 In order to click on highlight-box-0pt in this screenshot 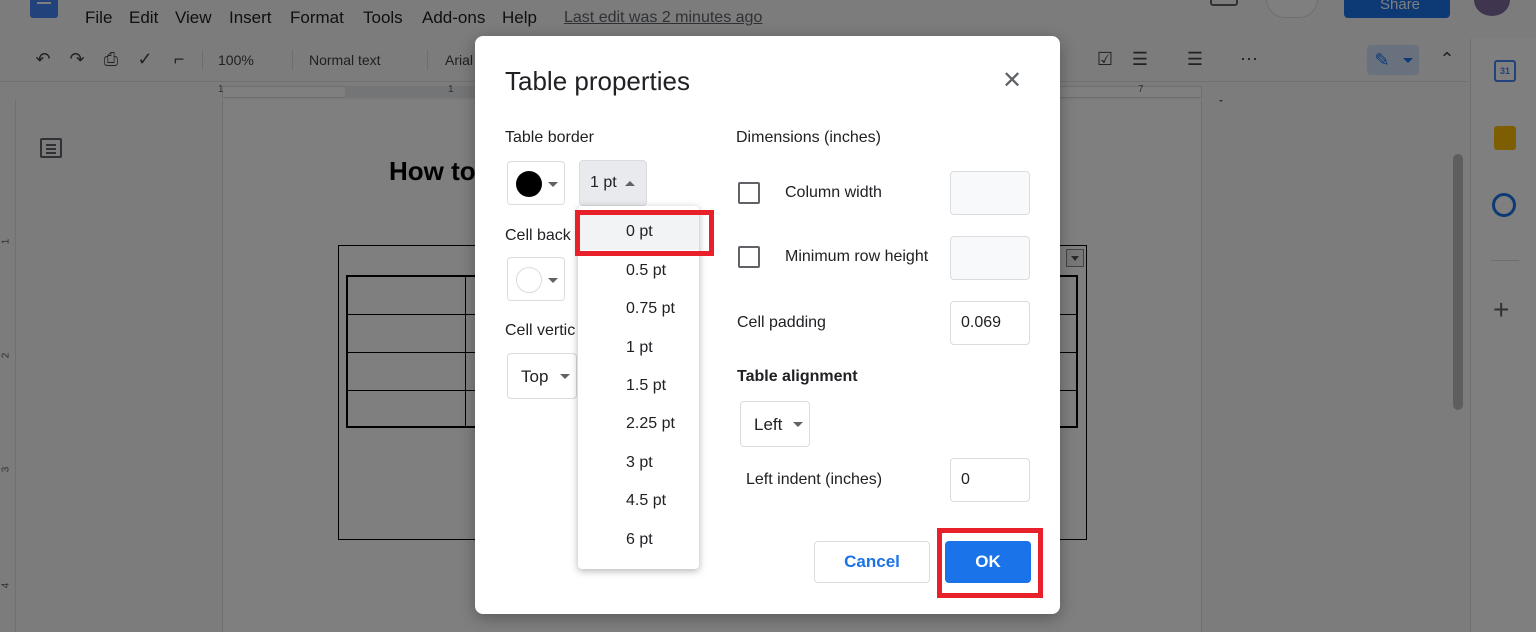, I will do `click(644, 233)`.